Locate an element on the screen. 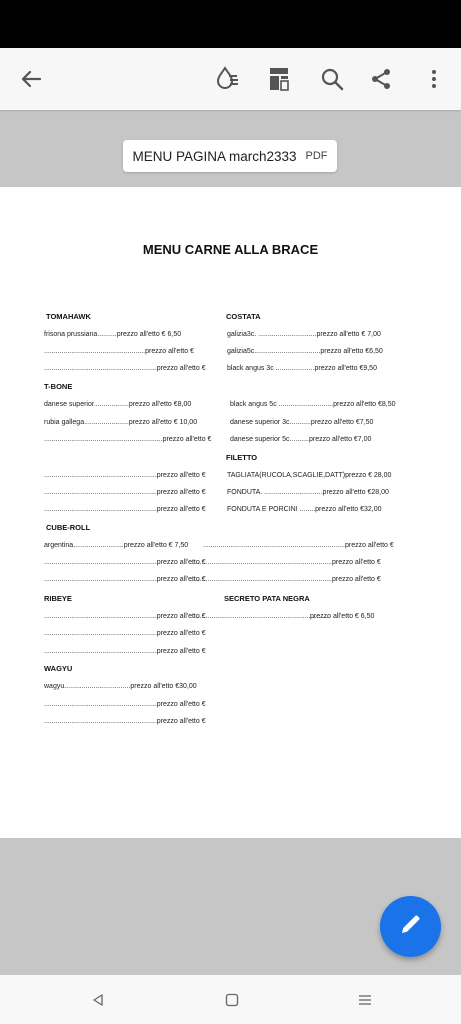  recents-menu-icon is located at coordinates (365, 999).